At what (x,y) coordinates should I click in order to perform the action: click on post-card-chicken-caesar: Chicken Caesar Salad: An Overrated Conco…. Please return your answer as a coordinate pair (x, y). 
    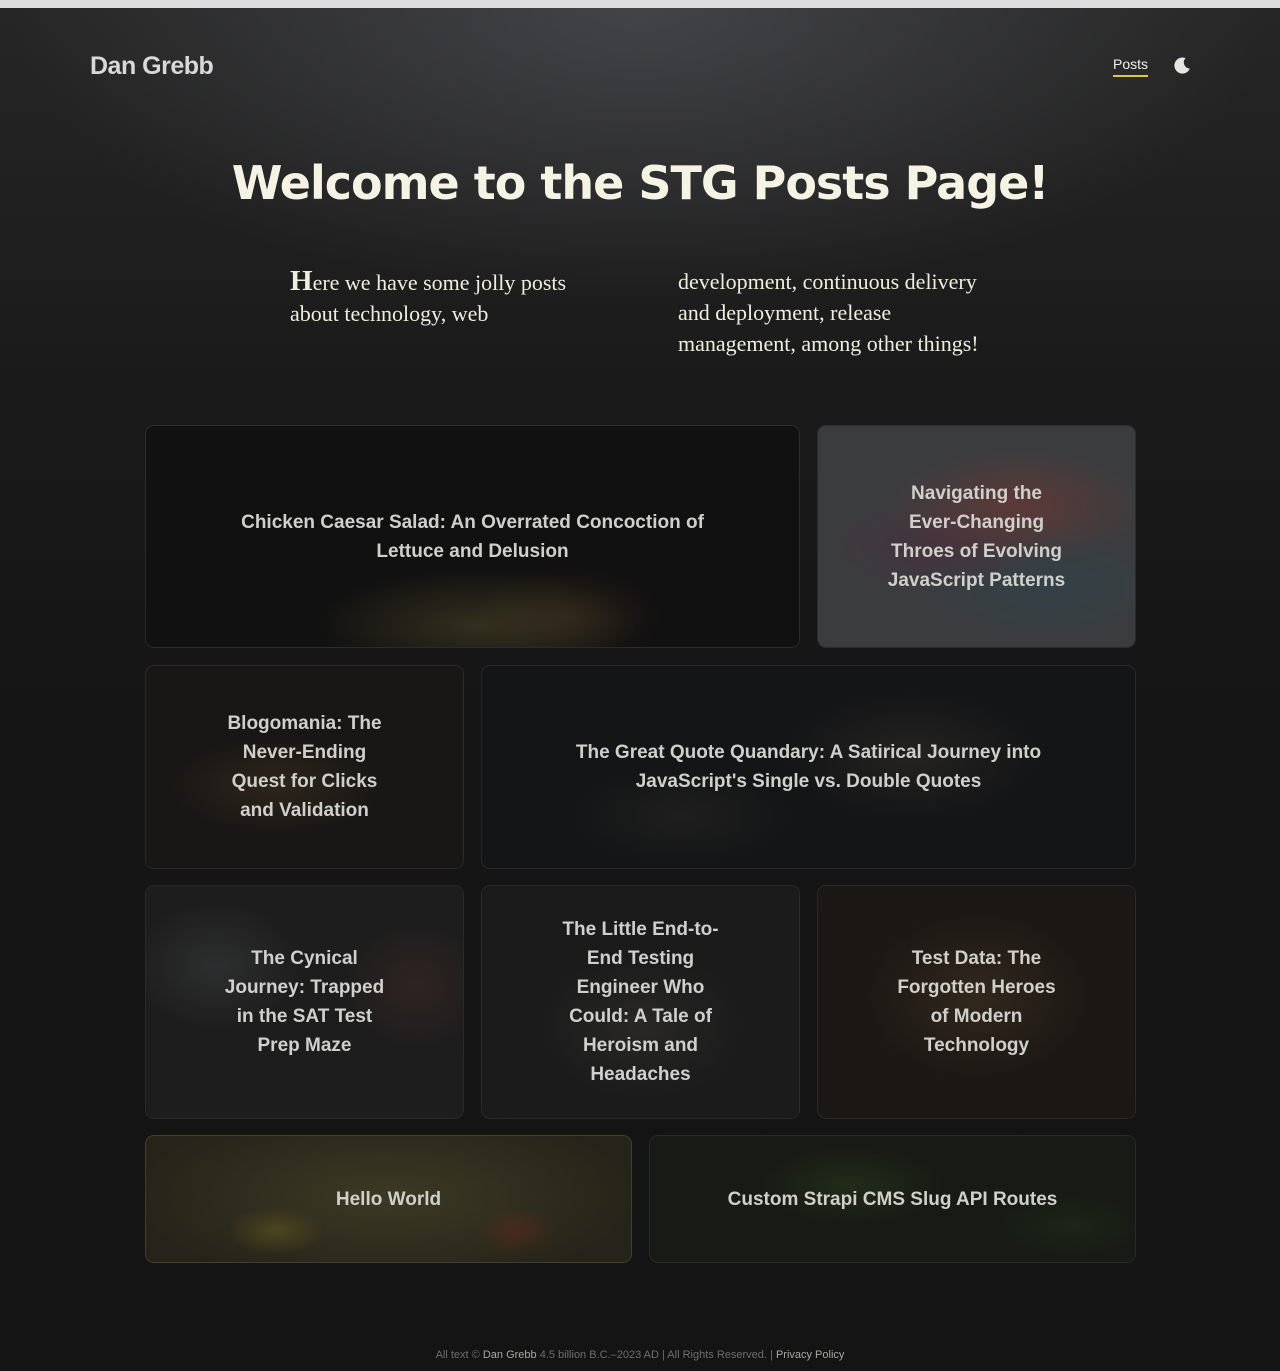
    Looking at the image, I should click on (472, 536).